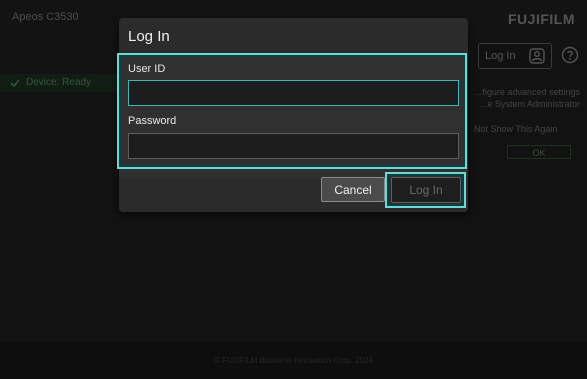 The image size is (587, 379). Describe the element at coordinates (426, 190) in the screenshot. I see `login-button: Log In` at that location.